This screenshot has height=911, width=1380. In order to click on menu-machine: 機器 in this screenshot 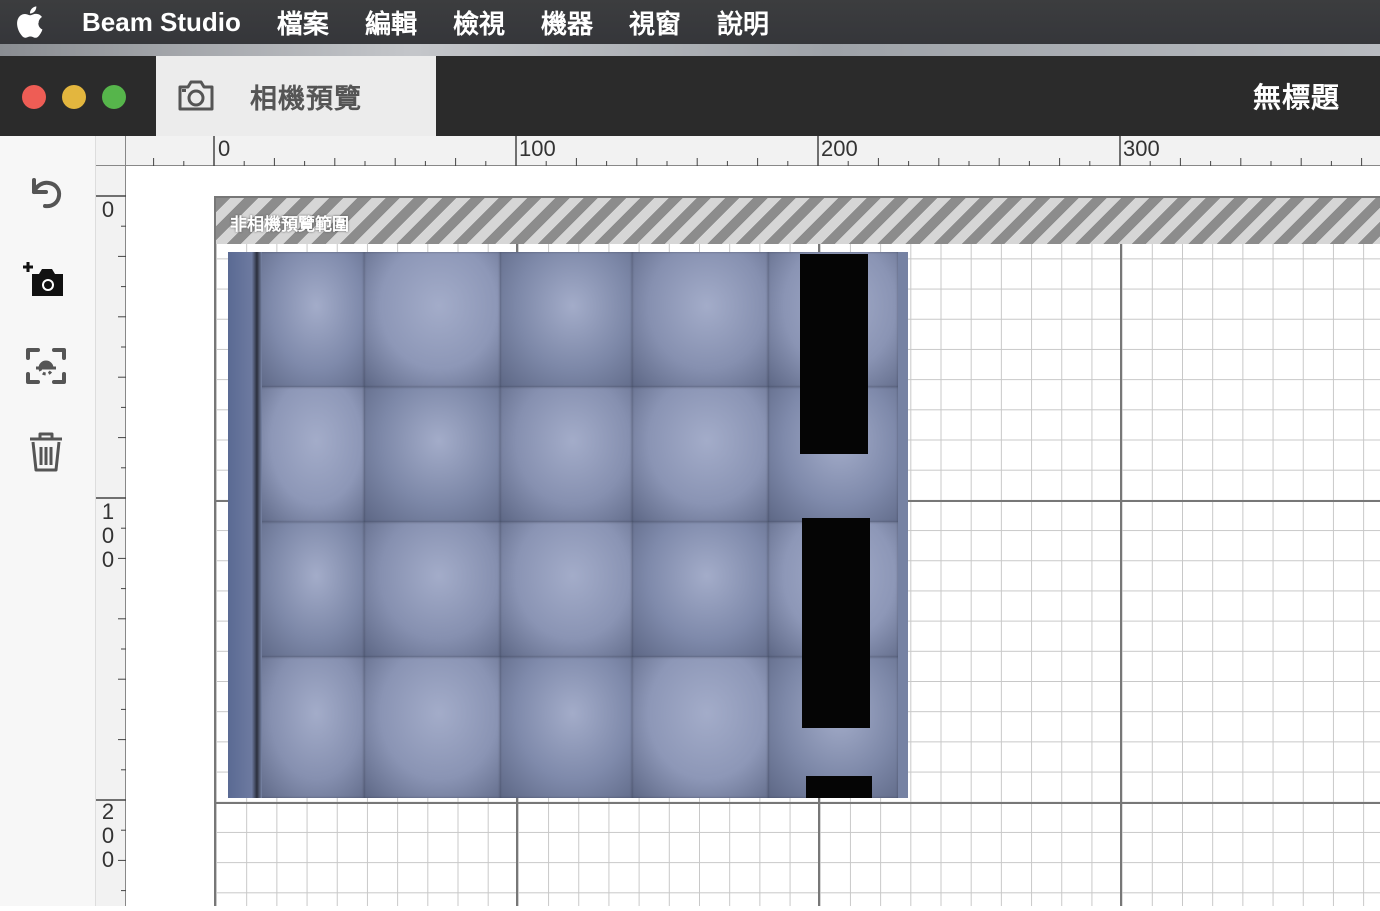, I will do `click(567, 22)`.